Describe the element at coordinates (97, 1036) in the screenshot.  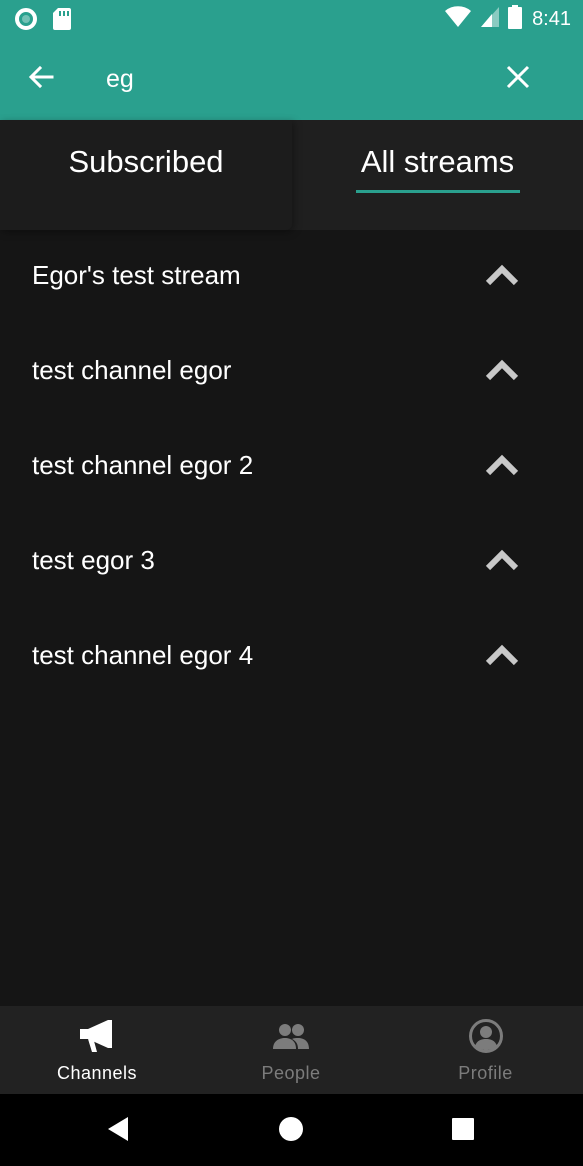
I see `megaphone-icon` at that location.